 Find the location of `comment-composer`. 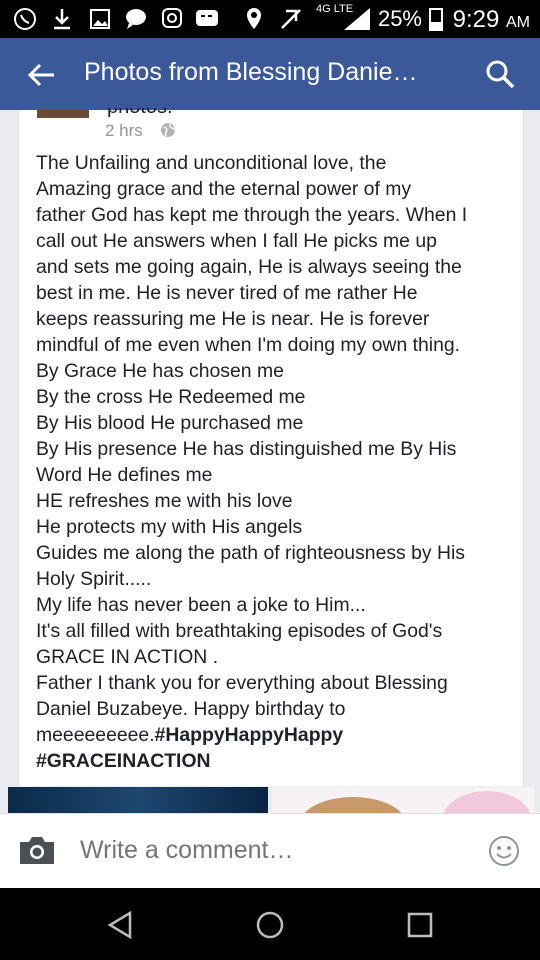

comment-composer is located at coordinates (270, 851).